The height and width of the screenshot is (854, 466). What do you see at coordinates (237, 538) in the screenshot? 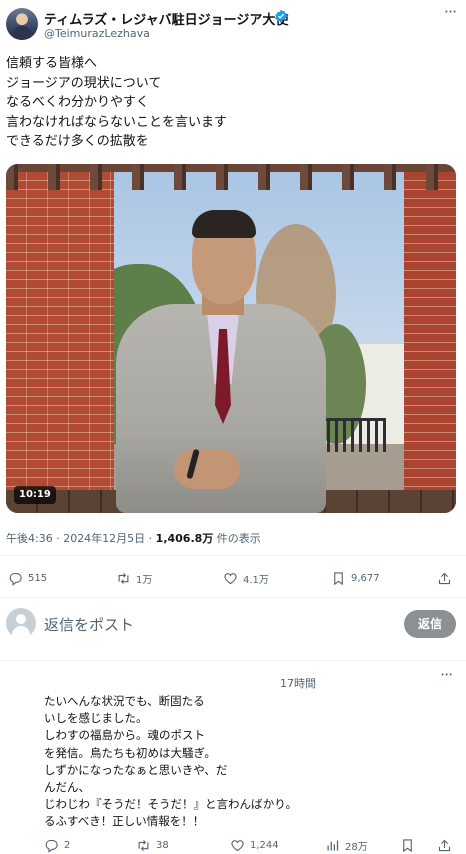
I see `views-label: 件の表示` at bounding box center [237, 538].